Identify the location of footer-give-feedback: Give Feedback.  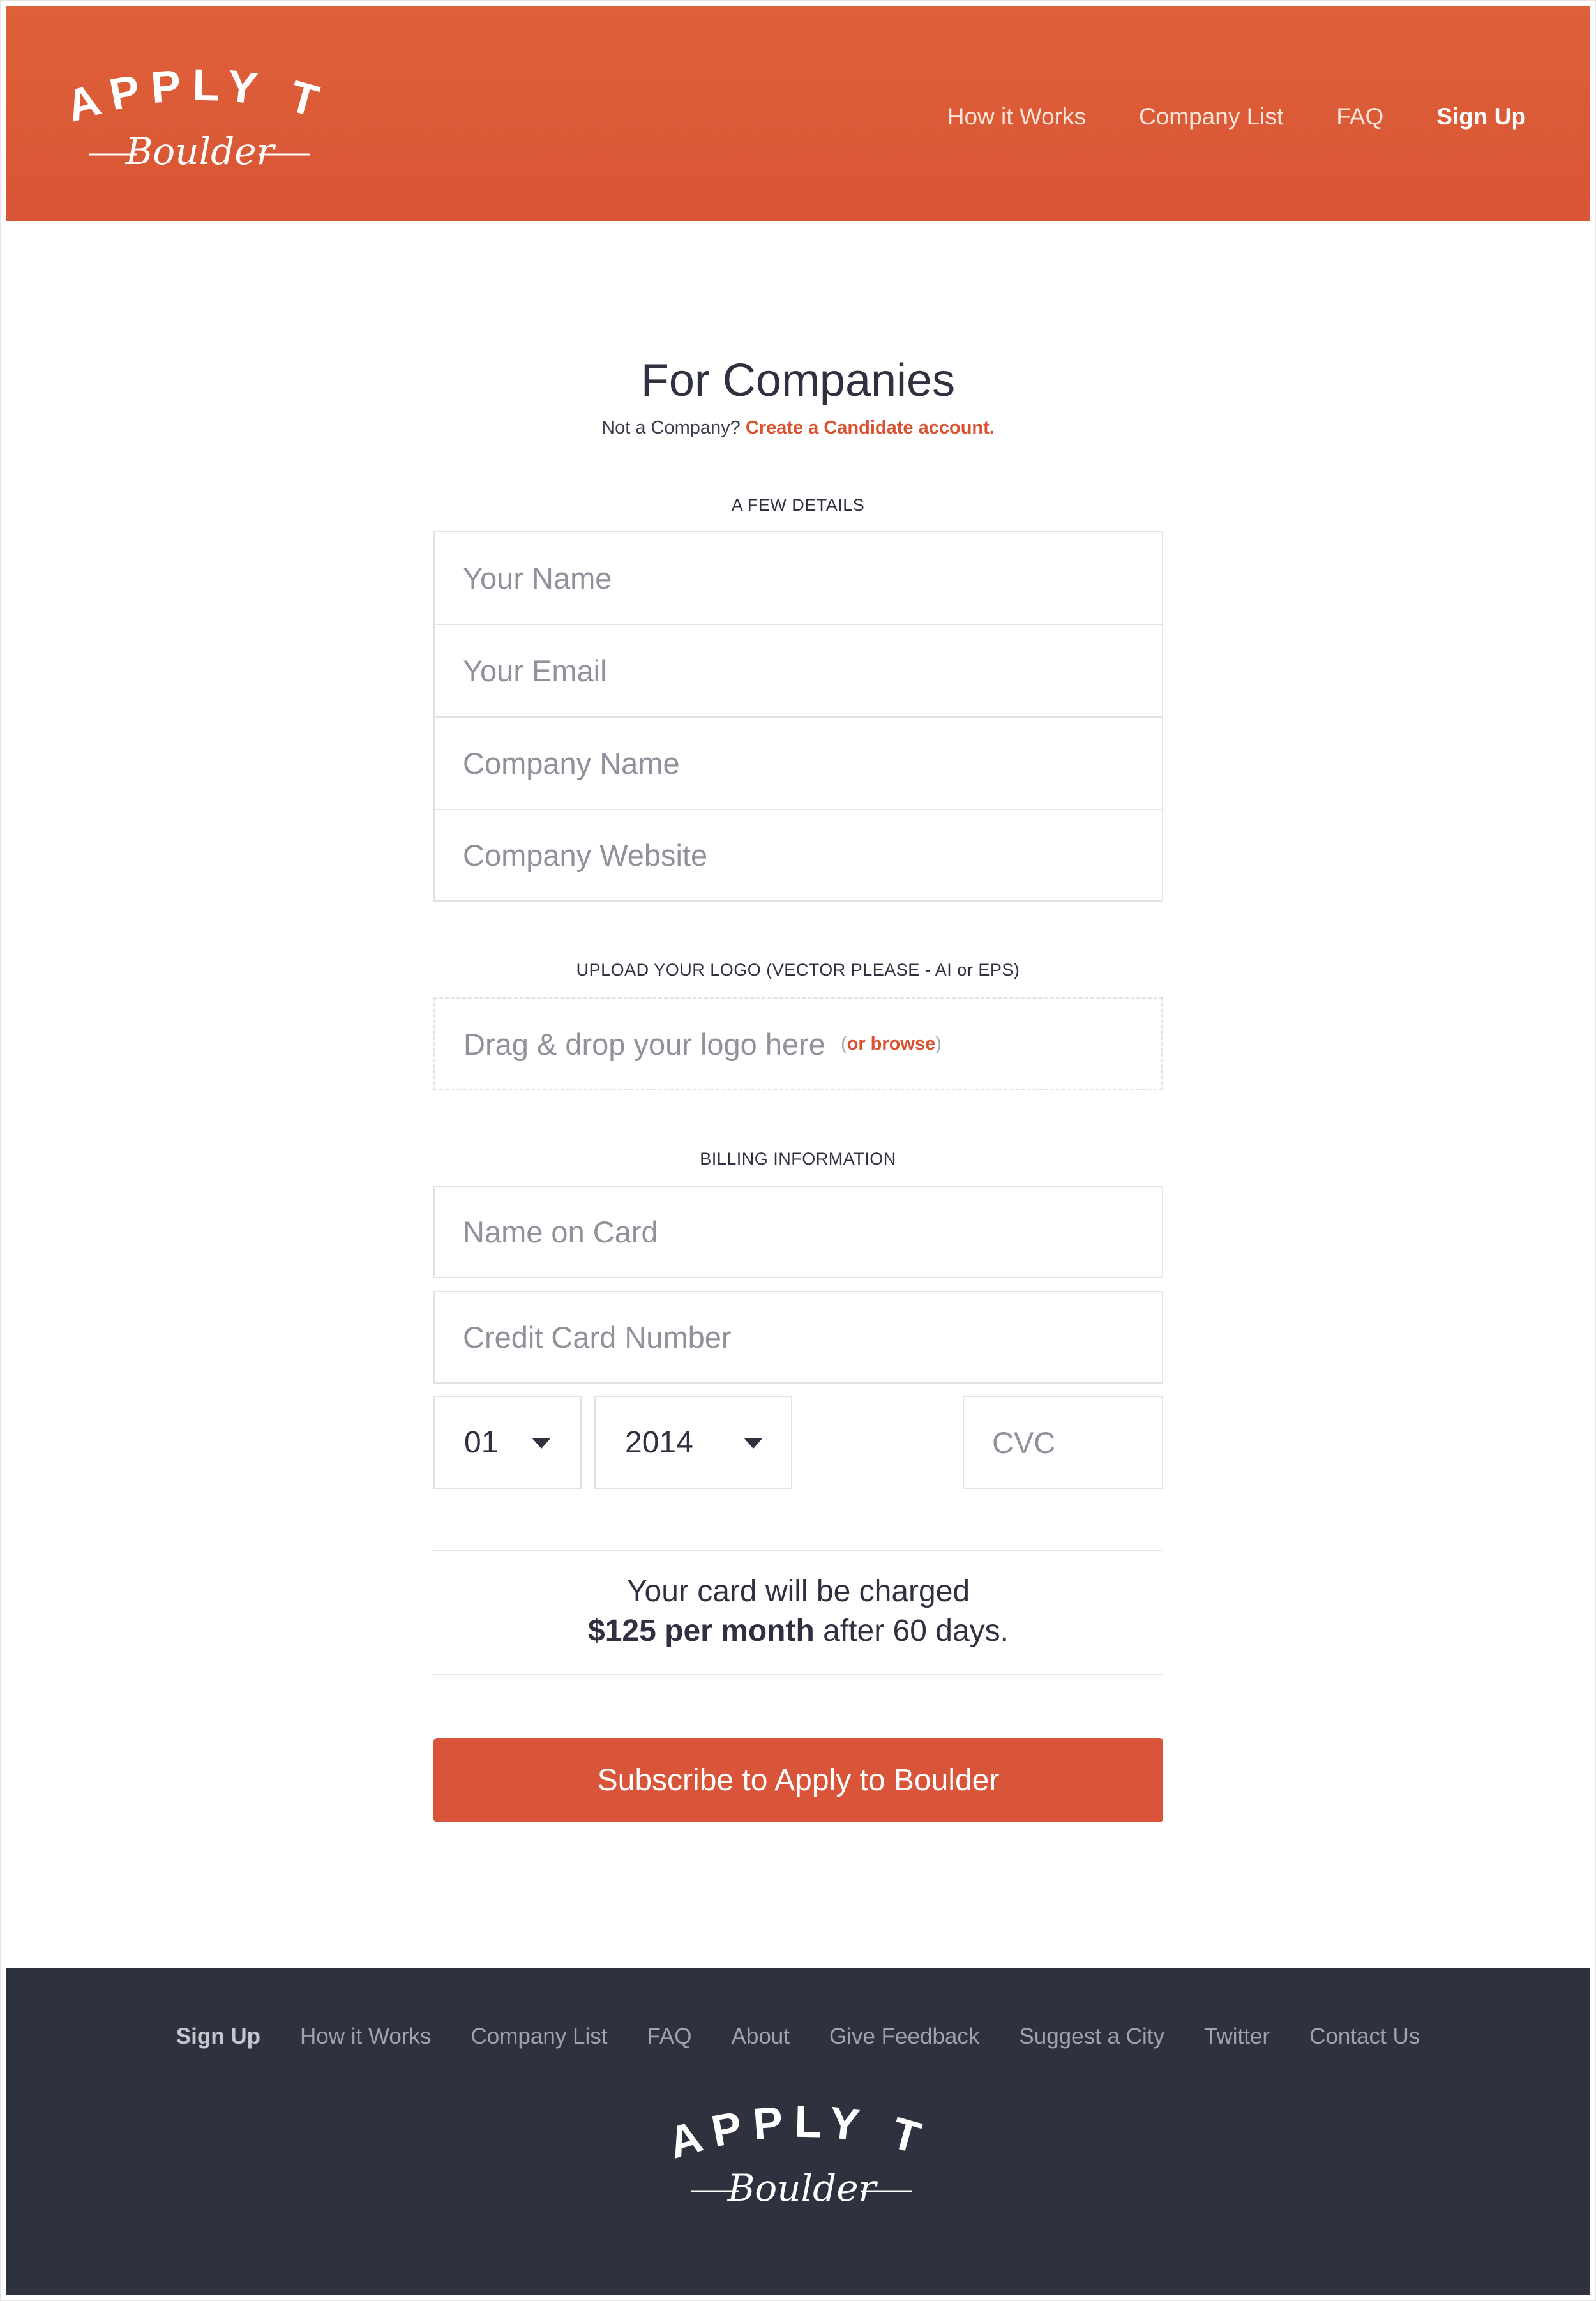
(904, 2036).